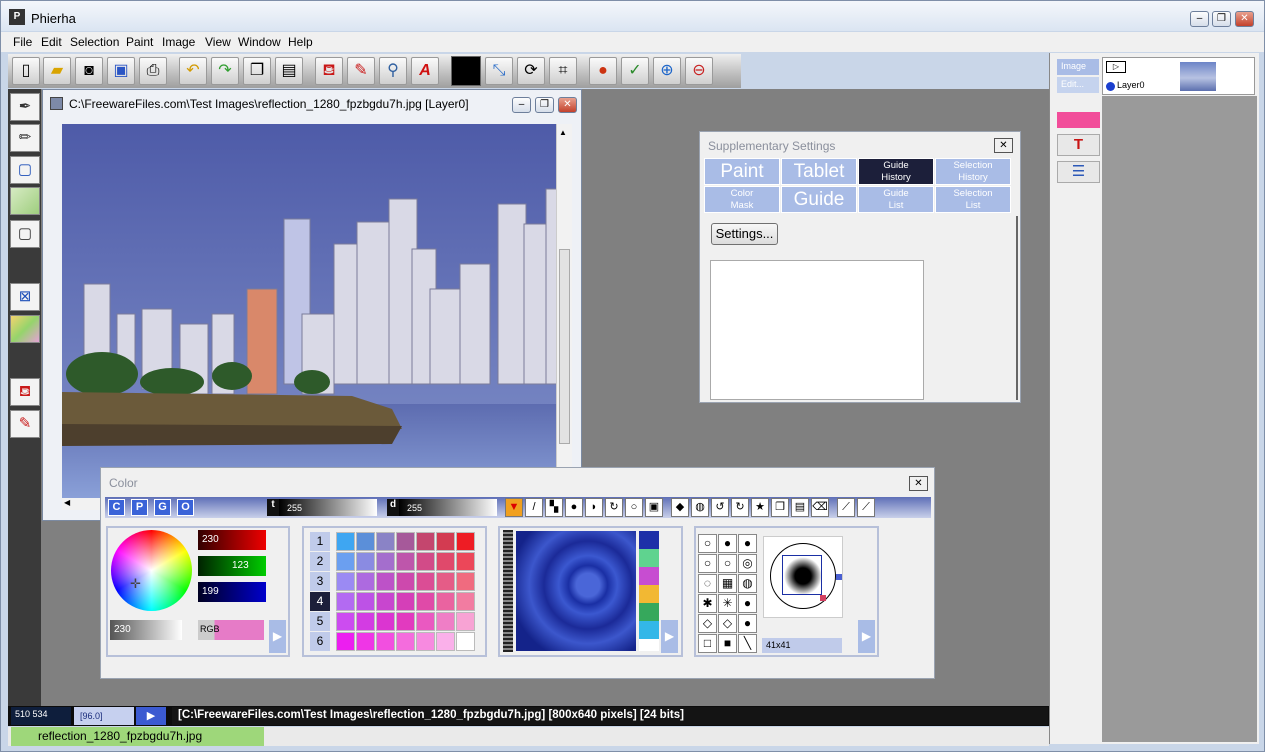  Describe the element at coordinates (466, 71) in the screenshot. I see `foreground-color-swatch` at that location.